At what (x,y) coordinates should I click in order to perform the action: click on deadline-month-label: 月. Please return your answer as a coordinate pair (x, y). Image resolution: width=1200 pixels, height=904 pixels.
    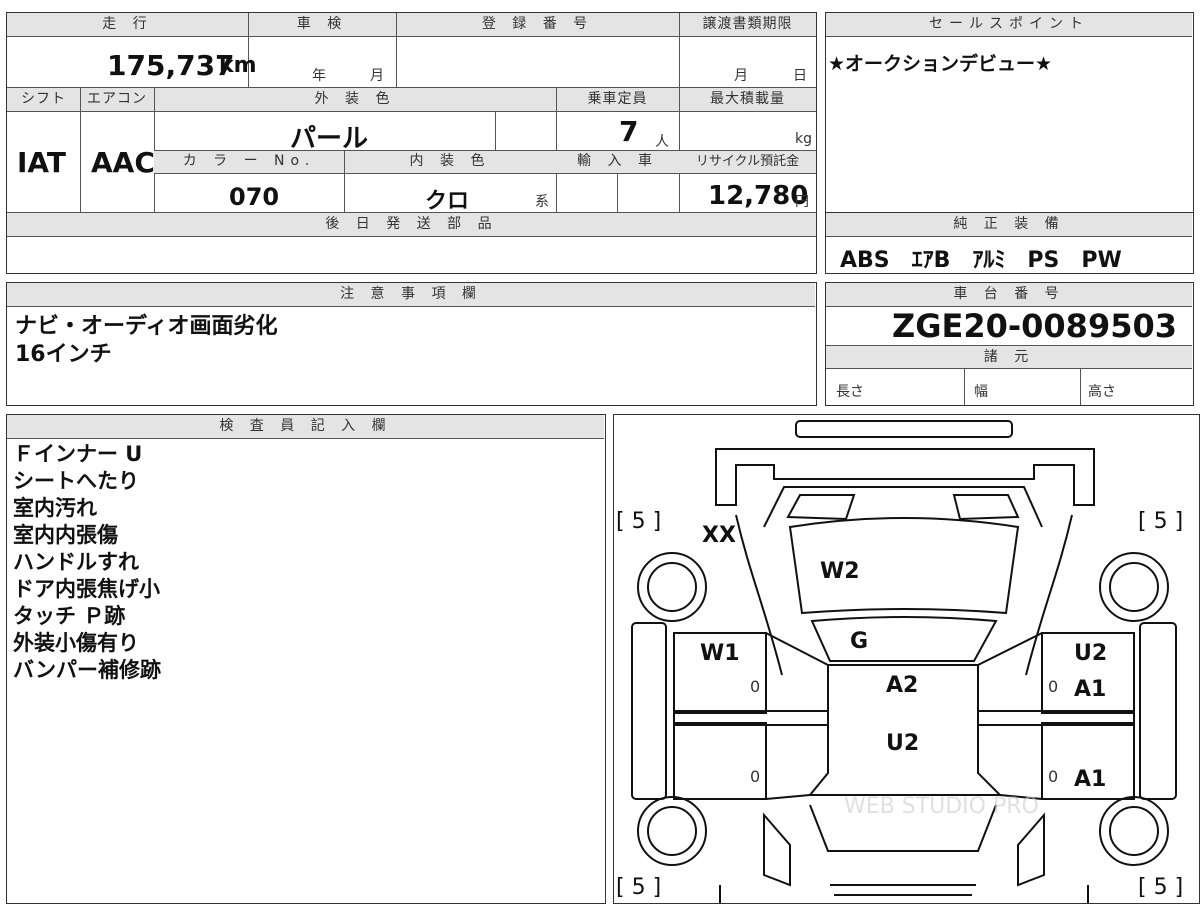
    Looking at the image, I should click on (741, 76).